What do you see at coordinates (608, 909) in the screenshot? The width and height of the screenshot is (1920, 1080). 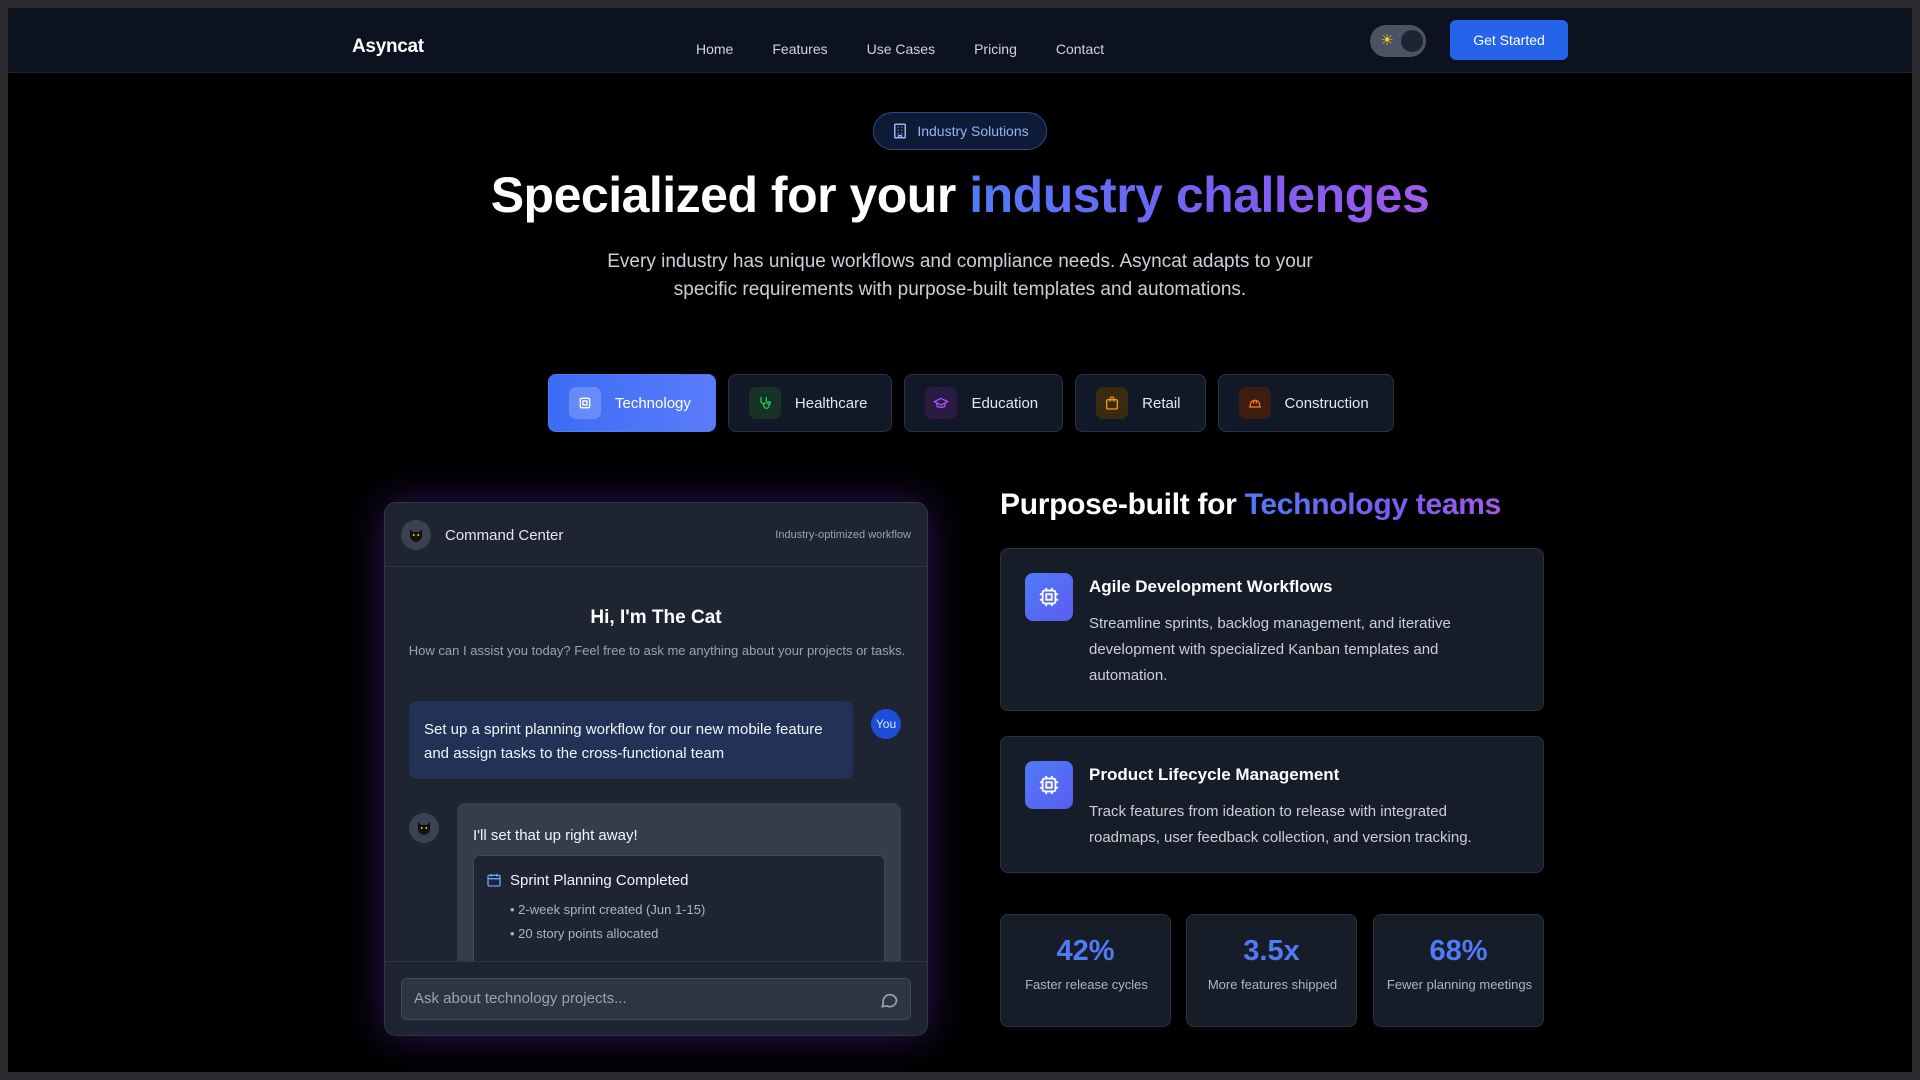 I see `task-item: • 2-week sprint created (Jun 1-15)` at bounding box center [608, 909].